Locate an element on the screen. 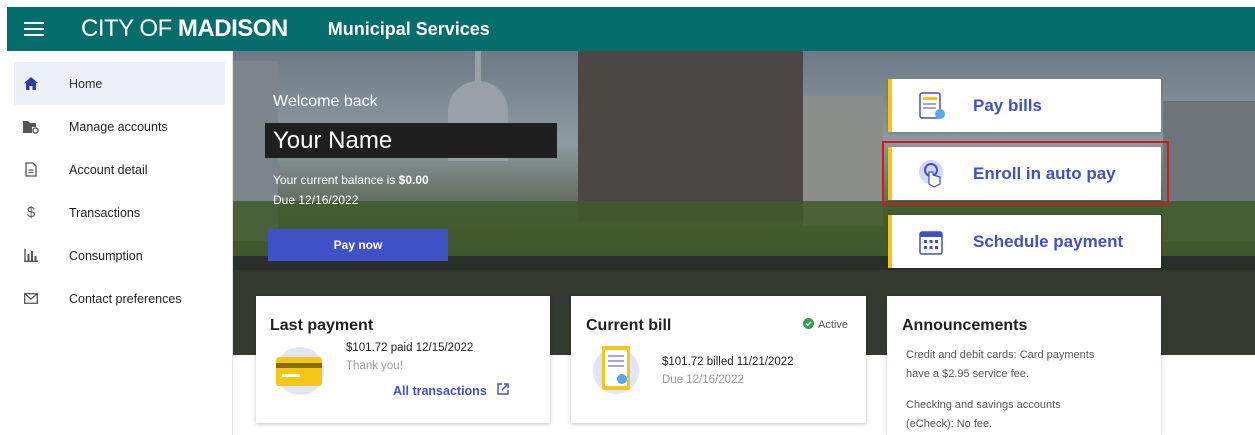 This screenshot has width=1255, height=435. pay-bills-label: Pay bills is located at coordinates (1007, 105).